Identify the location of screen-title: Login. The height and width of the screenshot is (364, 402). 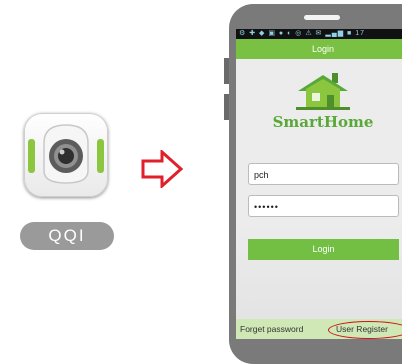
(319, 49).